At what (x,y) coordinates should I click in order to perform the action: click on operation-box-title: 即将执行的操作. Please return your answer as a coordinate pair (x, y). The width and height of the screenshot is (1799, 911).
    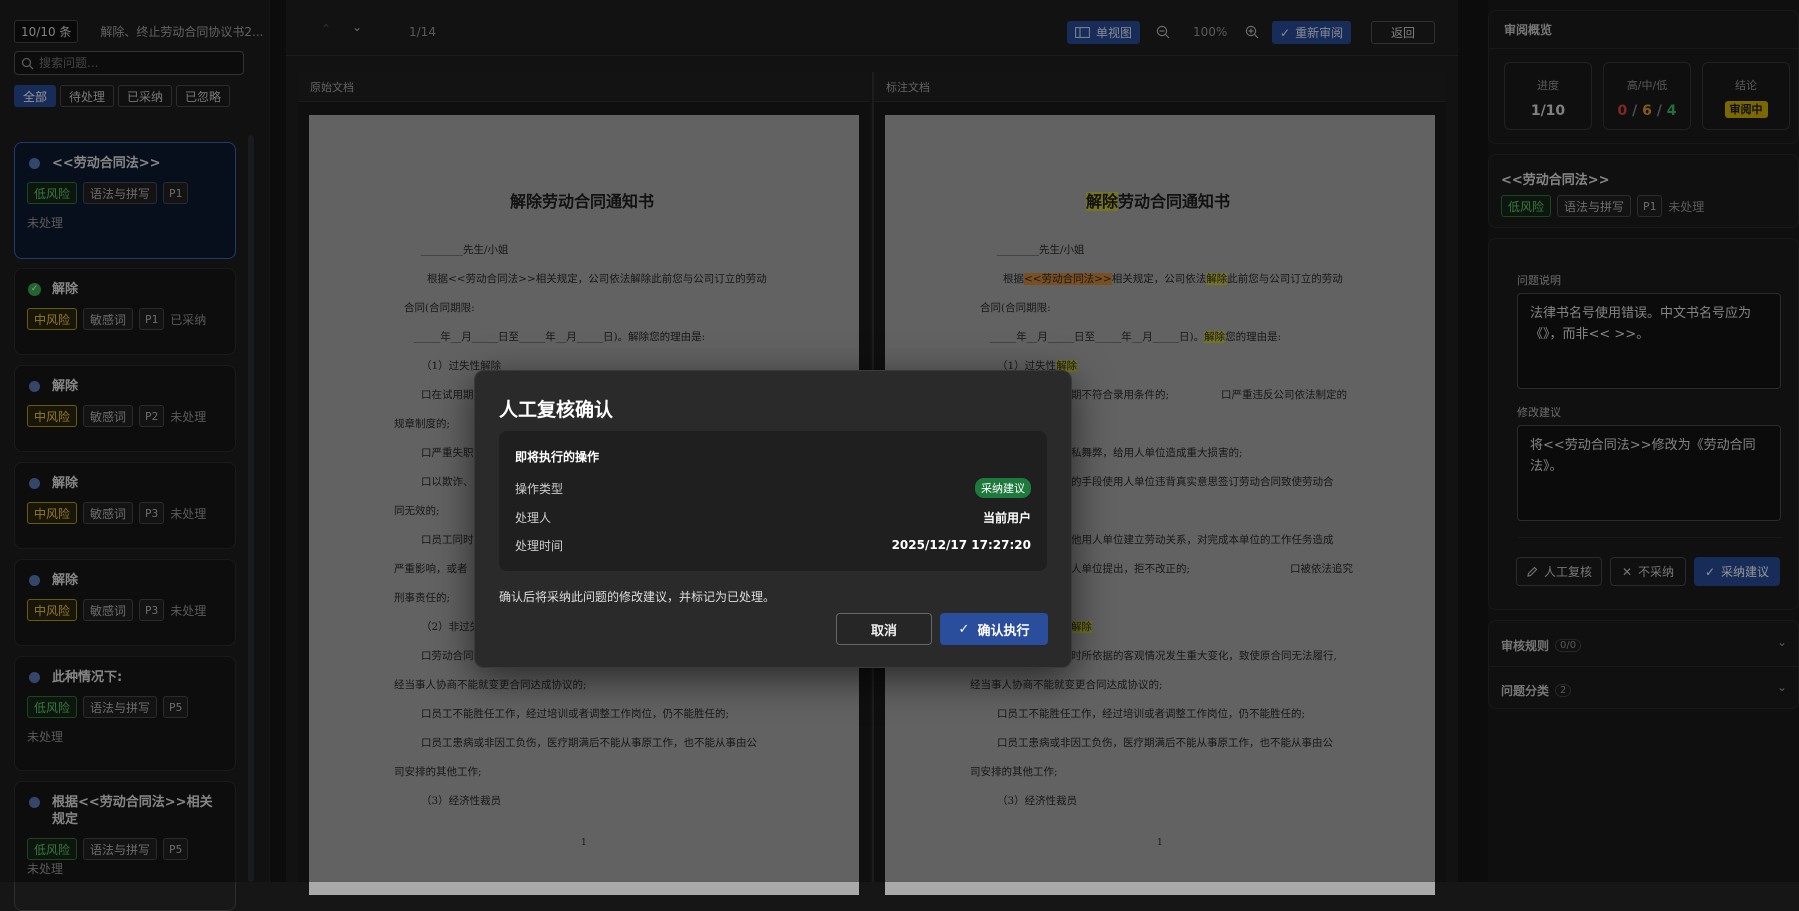
    Looking at the image, I should click on (557, 457).